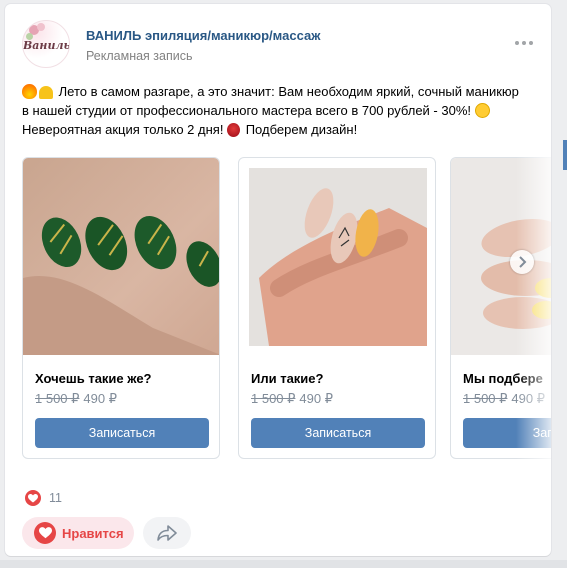 The width and height of the screenshot is (567, 568). I want to click on fire-emoji-icon, so click(29, 91).